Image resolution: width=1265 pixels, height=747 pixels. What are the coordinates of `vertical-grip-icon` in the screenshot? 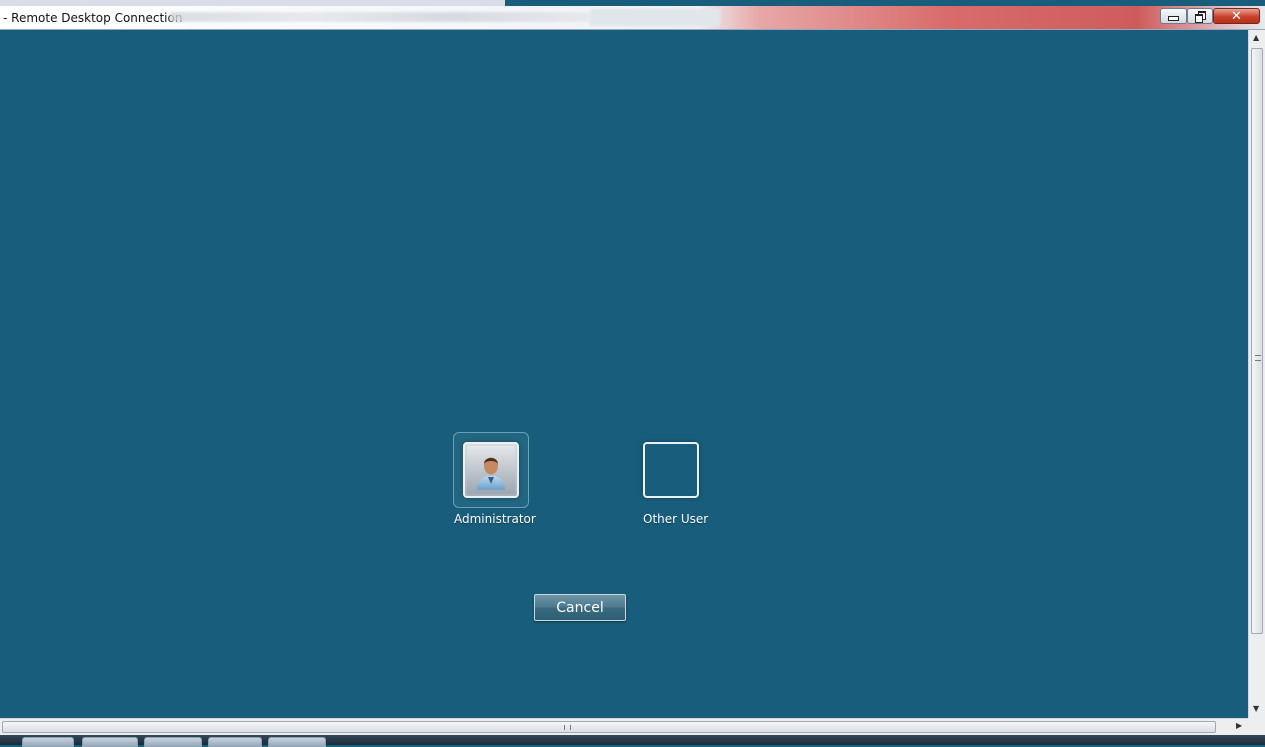 It's located at (1258, 358).